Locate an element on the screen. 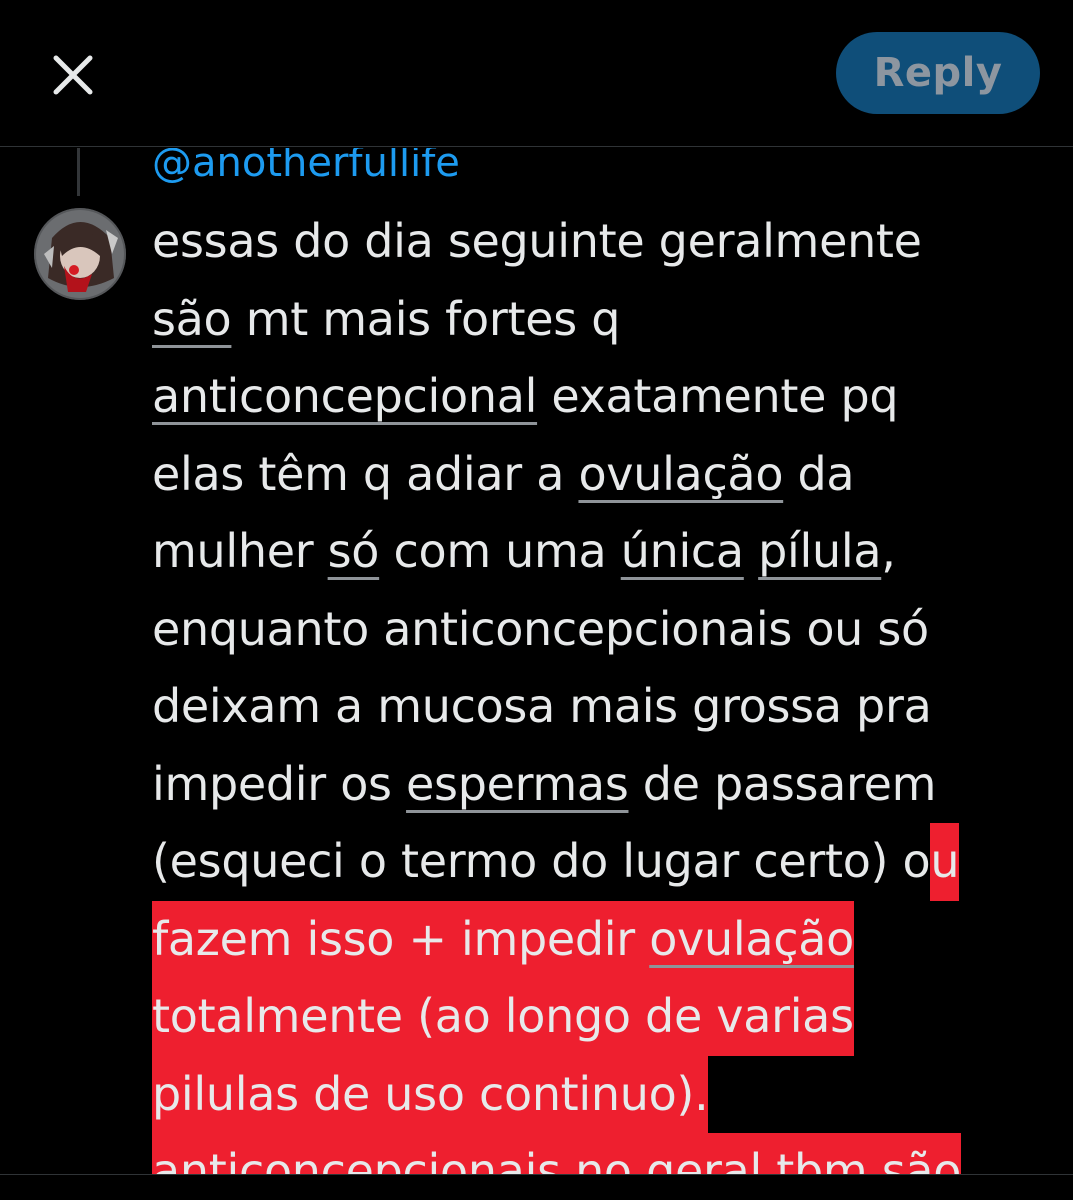 Image resolution: width=1073 pixels, height=1200 pixels. text-segment: (esqueci o termo do lugar certo) o is located at coordinates (541, 861).